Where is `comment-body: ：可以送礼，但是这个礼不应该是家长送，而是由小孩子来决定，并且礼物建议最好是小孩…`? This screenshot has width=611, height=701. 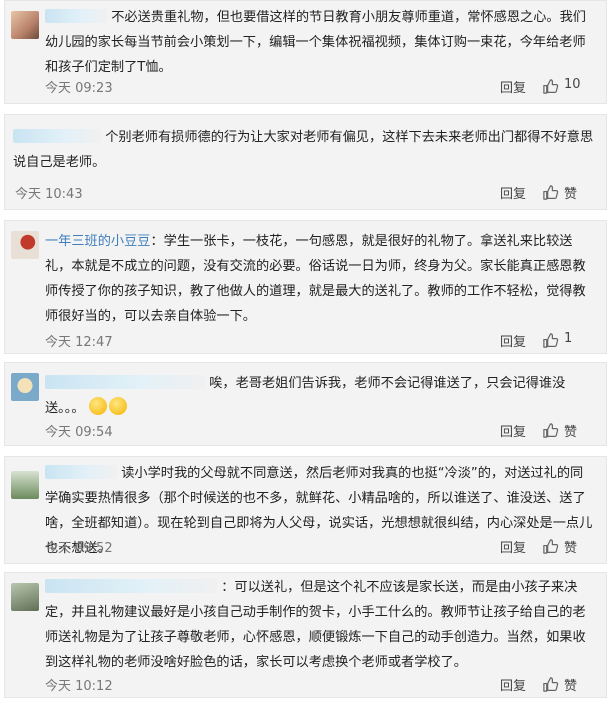 comment-body: ：可以送礼，但是这个礼不应该是家长送，而是由小孩子来决定，并且礼物建议最好是小孩… is located at coordinates (315, 625).